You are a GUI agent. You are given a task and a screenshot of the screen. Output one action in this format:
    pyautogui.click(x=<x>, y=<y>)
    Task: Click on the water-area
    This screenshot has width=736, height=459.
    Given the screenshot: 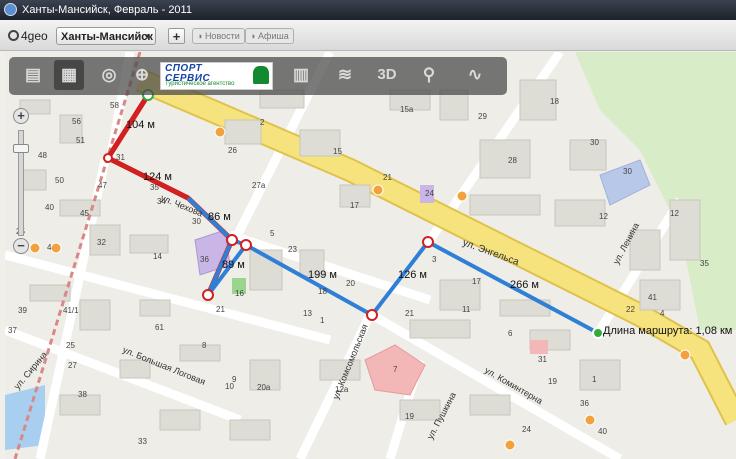 What is the action you would take?
    pyautogui.click(x=25, y=417)
    